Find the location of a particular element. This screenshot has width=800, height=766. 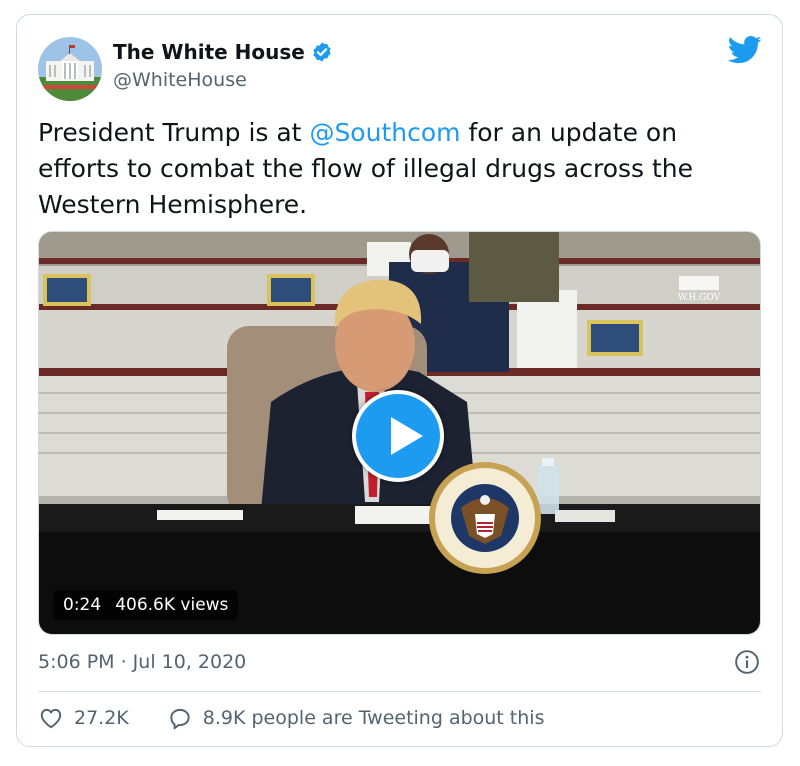

like-count: 27.2K is located at coordinates (101, 718).